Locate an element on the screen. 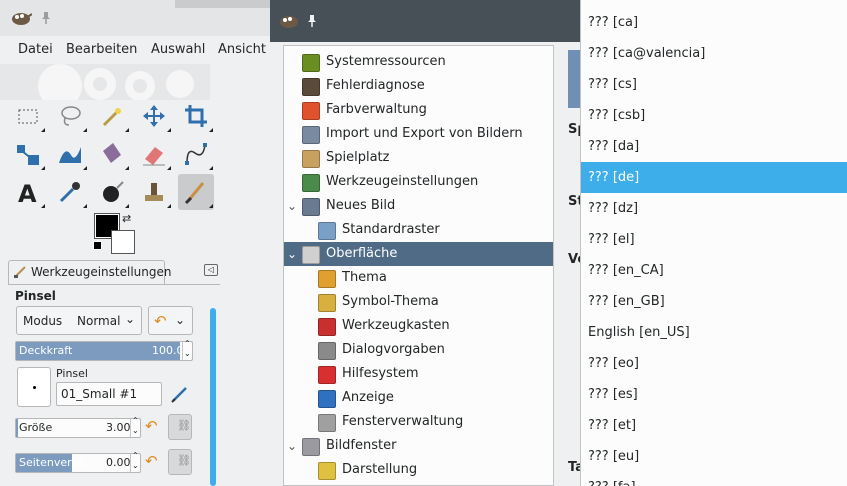 The width and height of the screenshot is (847, 486). brush-dot is located at coordinates (34, 387).